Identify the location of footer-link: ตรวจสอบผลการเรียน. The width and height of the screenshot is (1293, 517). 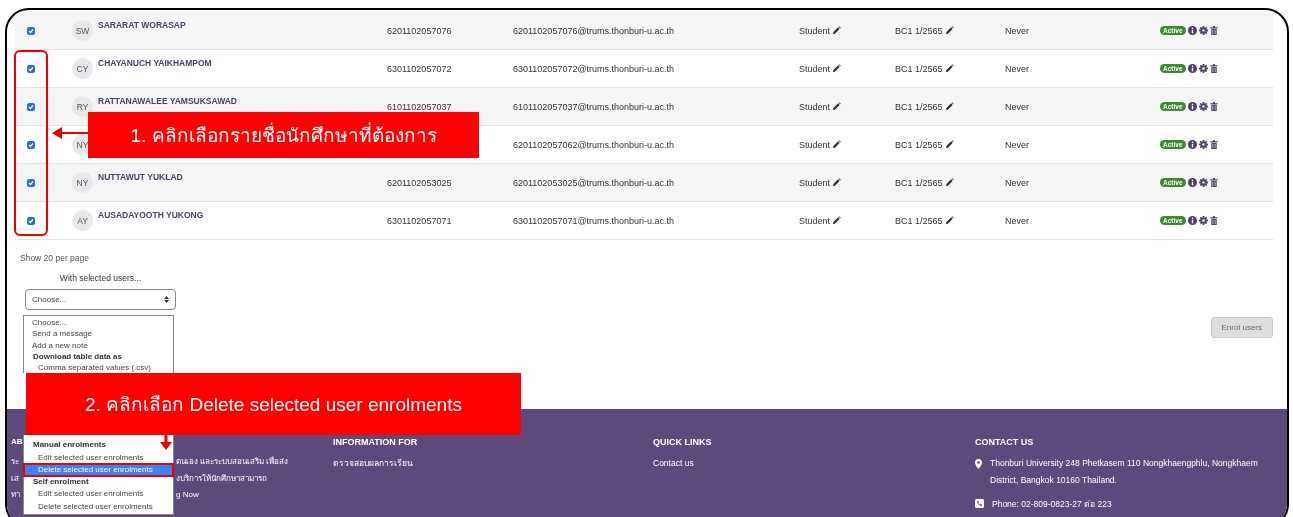
(493, 463).